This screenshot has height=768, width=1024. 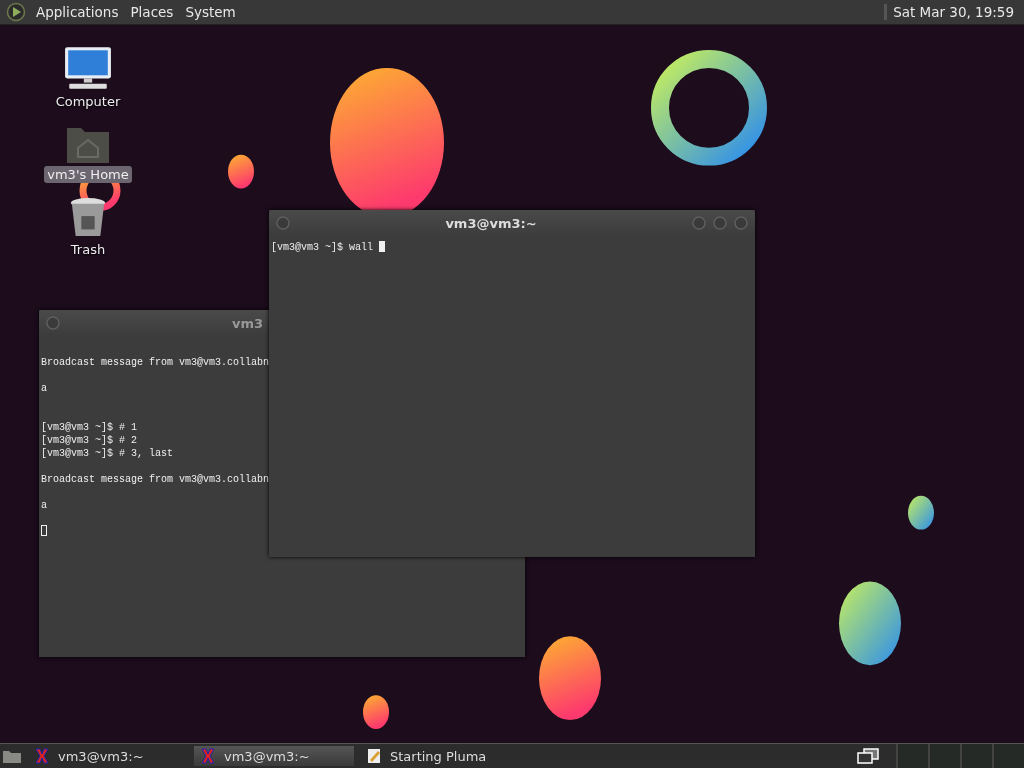 I want to click on menu-item: System, so click(x=210, y=12).